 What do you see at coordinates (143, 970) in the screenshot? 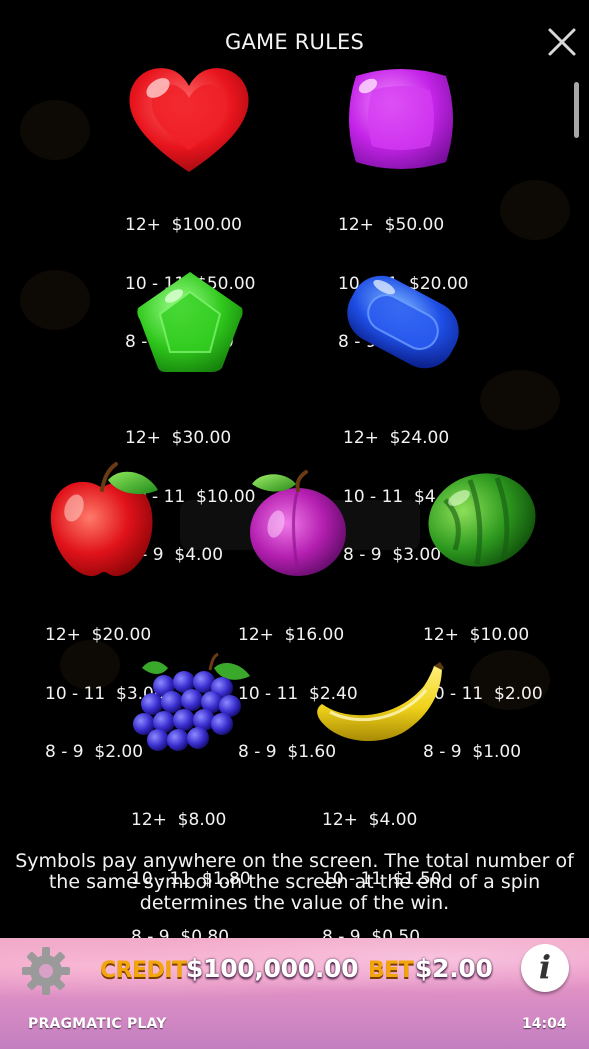
I see `credit-label: CREDIT` at bounding box center [143, 970].